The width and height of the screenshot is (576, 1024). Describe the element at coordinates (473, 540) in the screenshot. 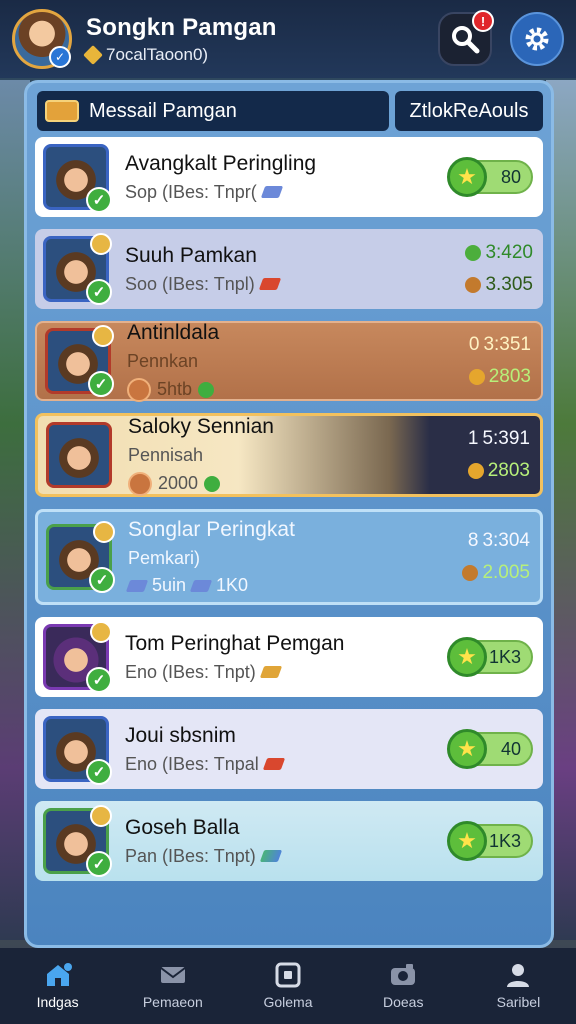

I see `rank-value: 8` at that location.